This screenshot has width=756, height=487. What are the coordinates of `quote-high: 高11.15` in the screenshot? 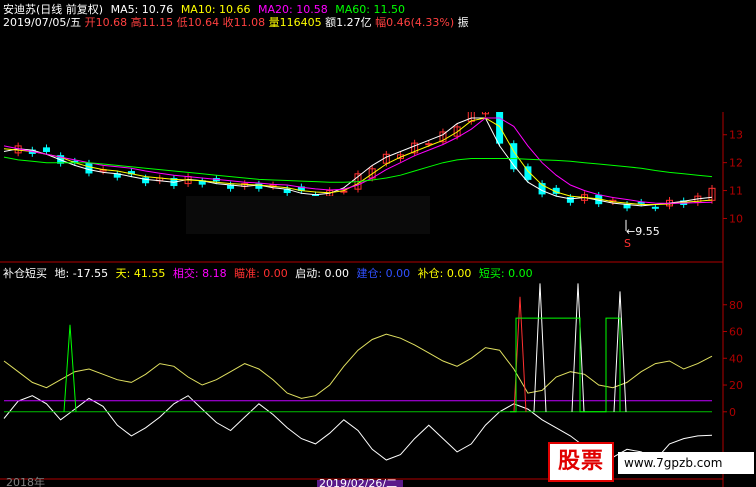 It's located at (152, 22).